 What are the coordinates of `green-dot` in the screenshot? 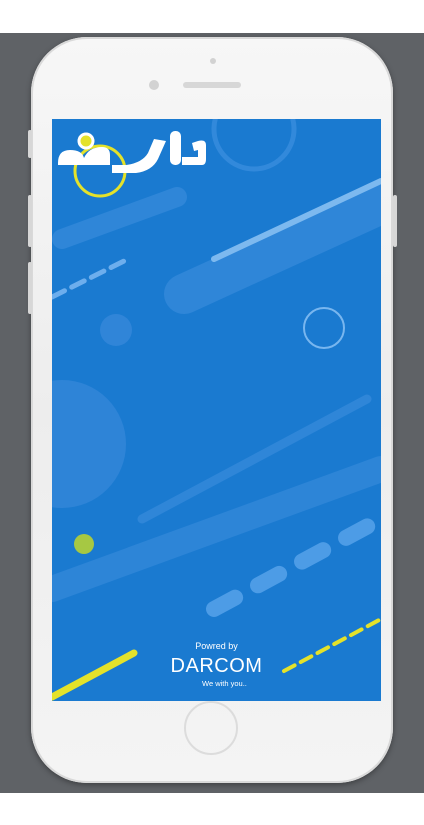 It's located at (84, 544).